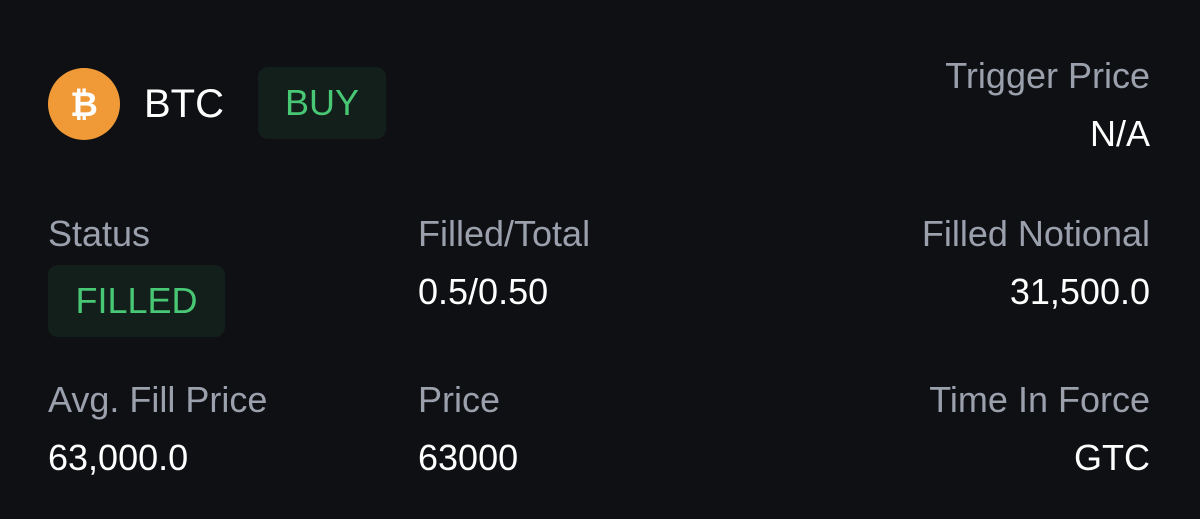  I want to click on filled-notional-label: Filled Notional, so click(1035, 233).